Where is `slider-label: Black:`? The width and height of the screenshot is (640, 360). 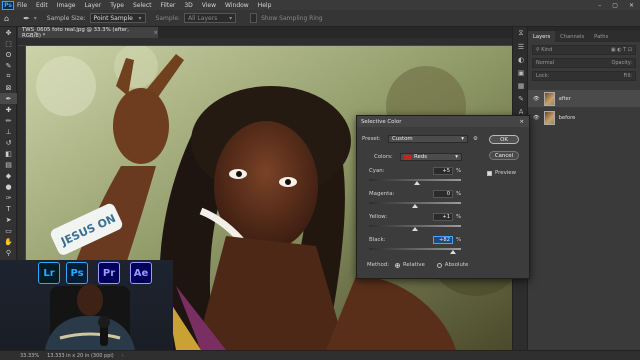
slider-label: Black: is located at coordinates (377, 240).